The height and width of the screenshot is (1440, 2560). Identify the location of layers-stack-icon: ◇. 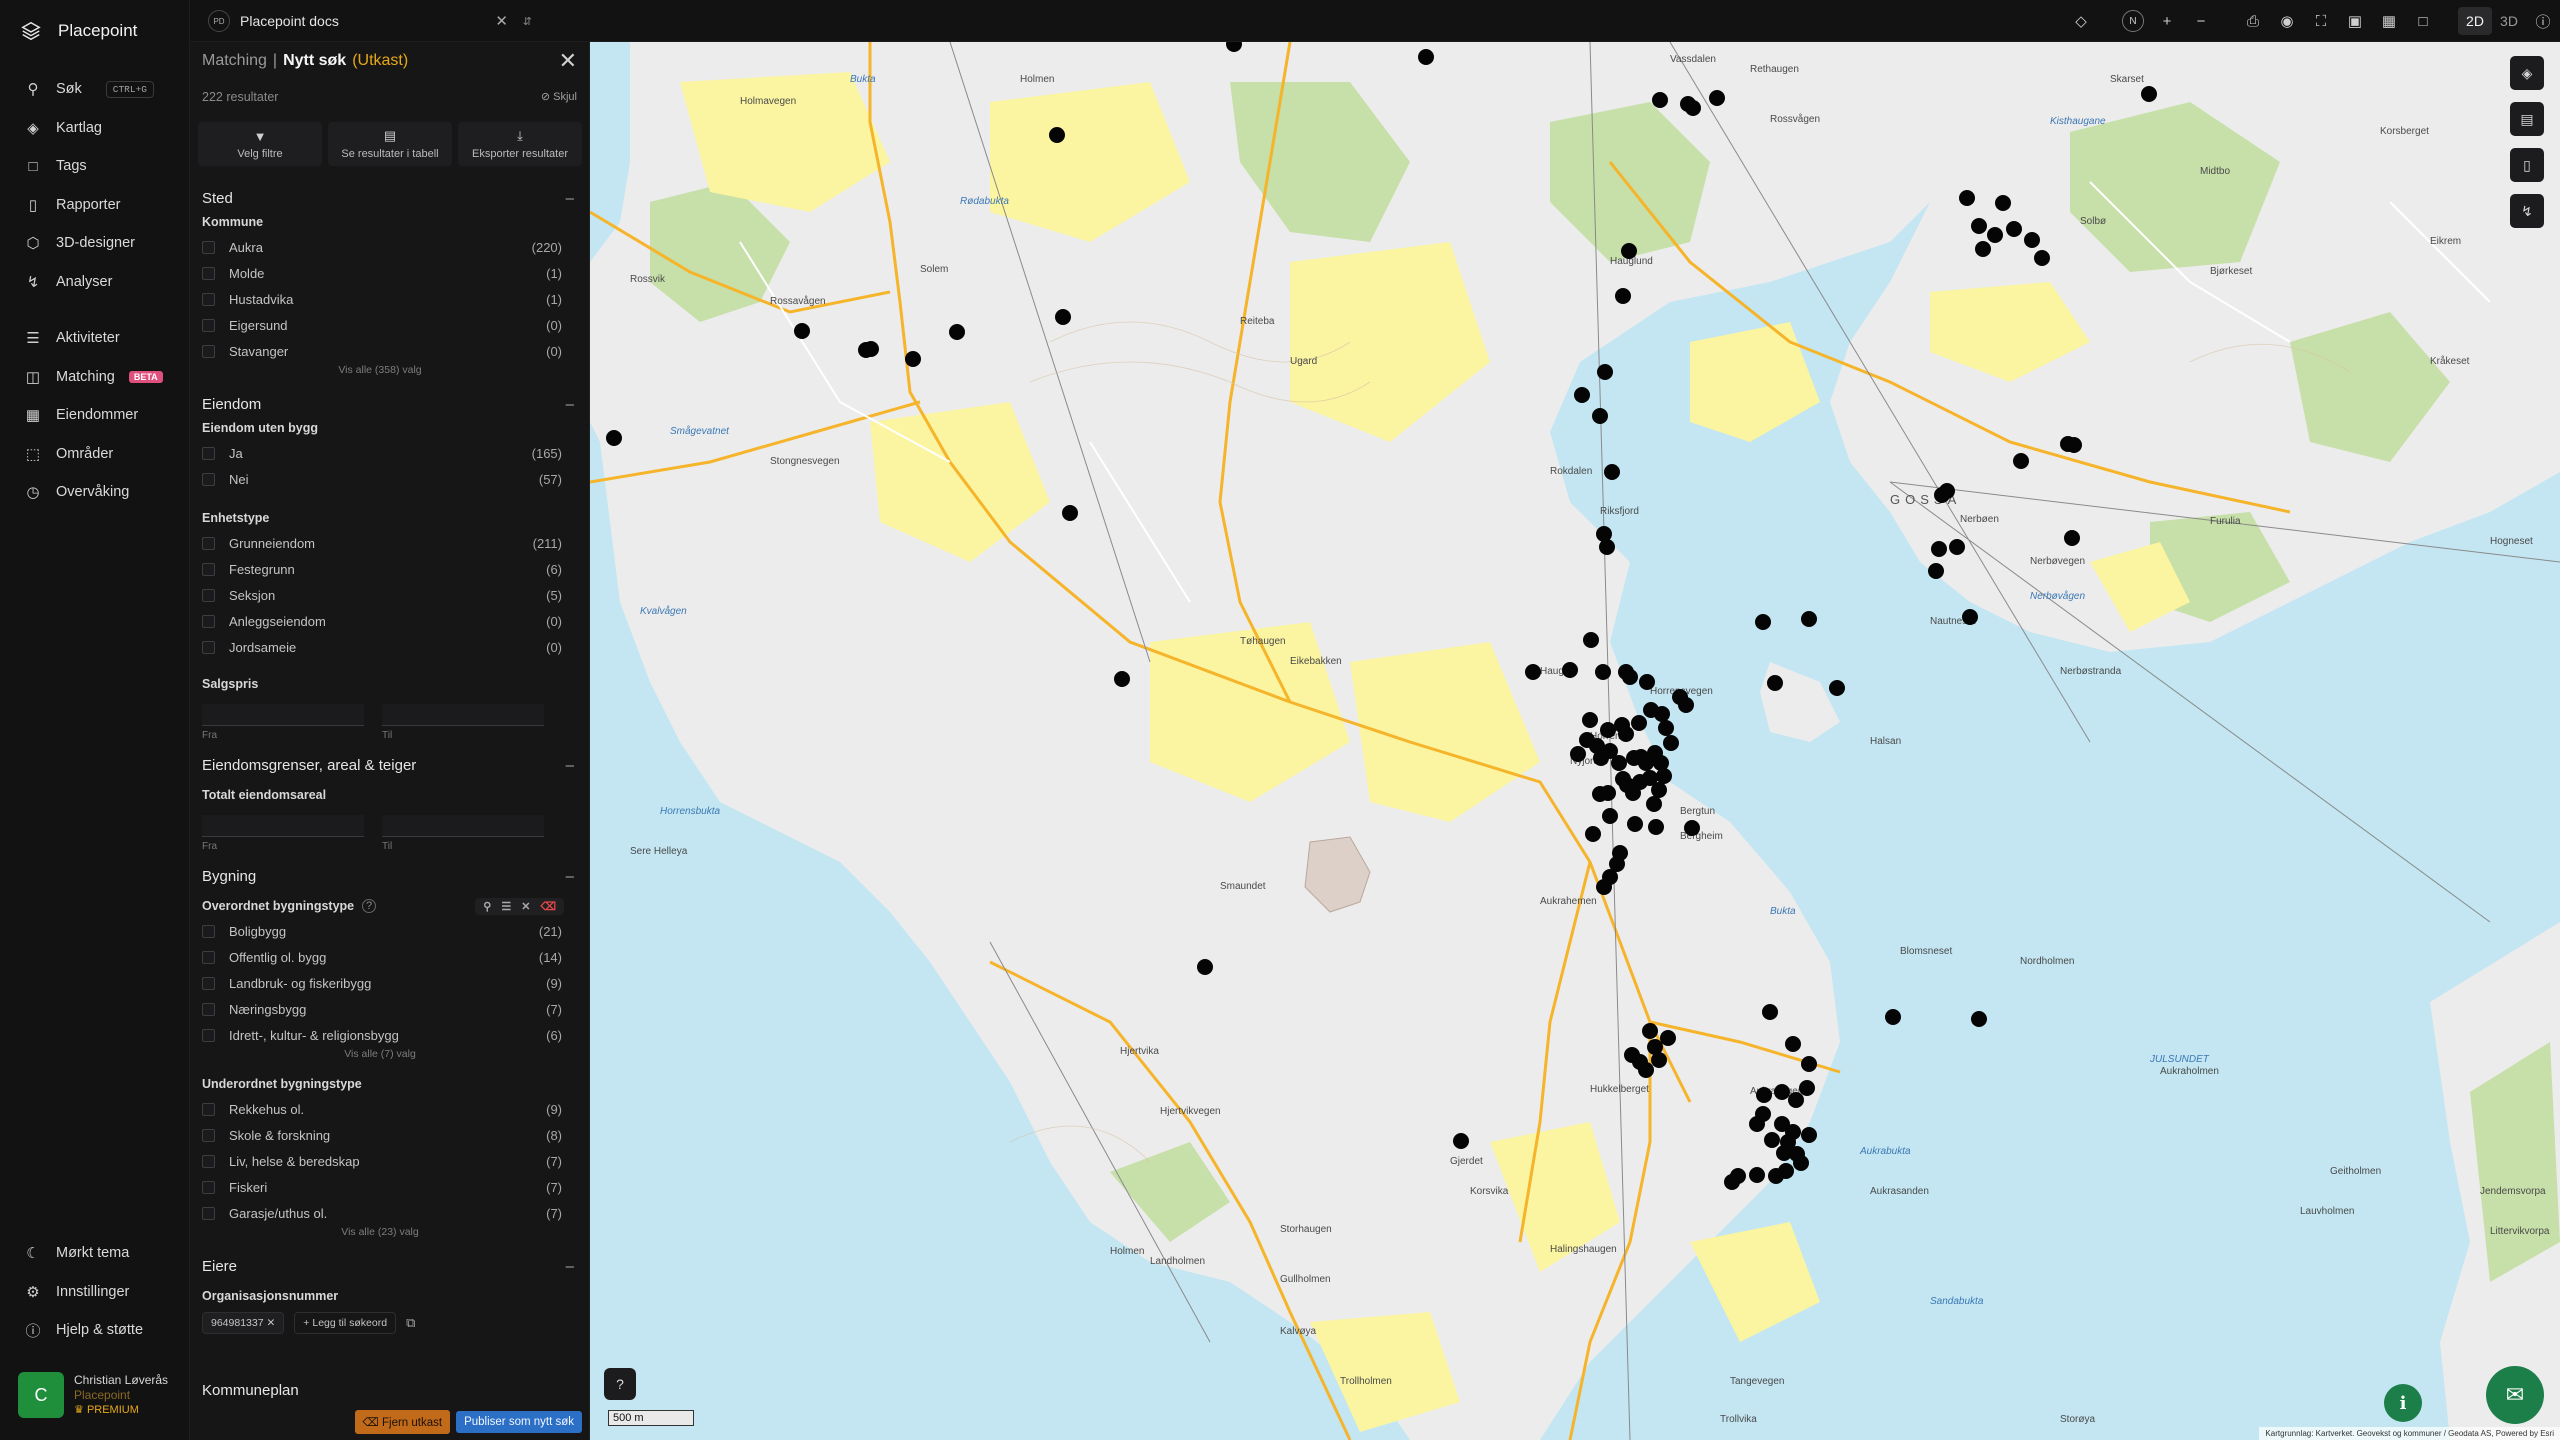
(2081, 21).